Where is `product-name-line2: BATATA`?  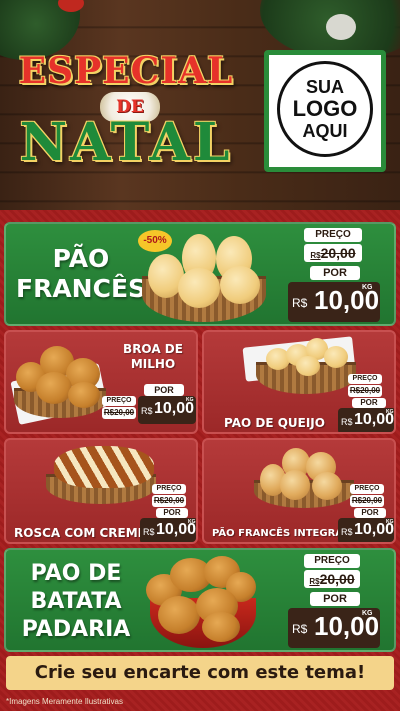 product-name-line2: BATATA is located at coordinates (76, 601).